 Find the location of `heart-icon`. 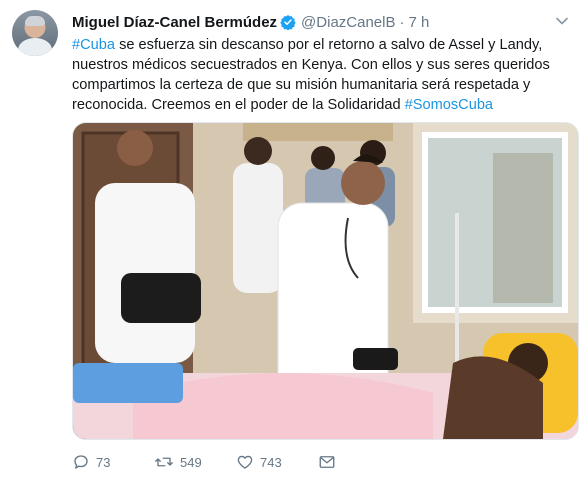

heart-icon is located at coordinates (245, 462).